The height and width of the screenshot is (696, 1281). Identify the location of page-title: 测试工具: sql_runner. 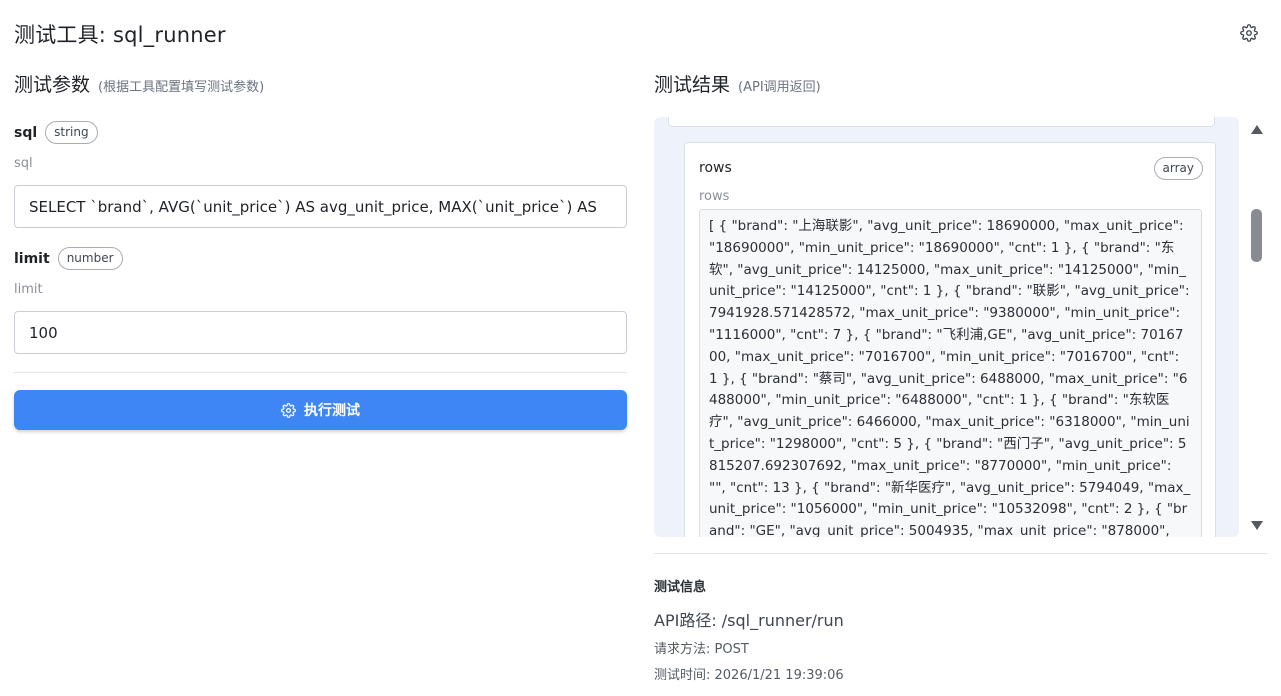
(120, 35).